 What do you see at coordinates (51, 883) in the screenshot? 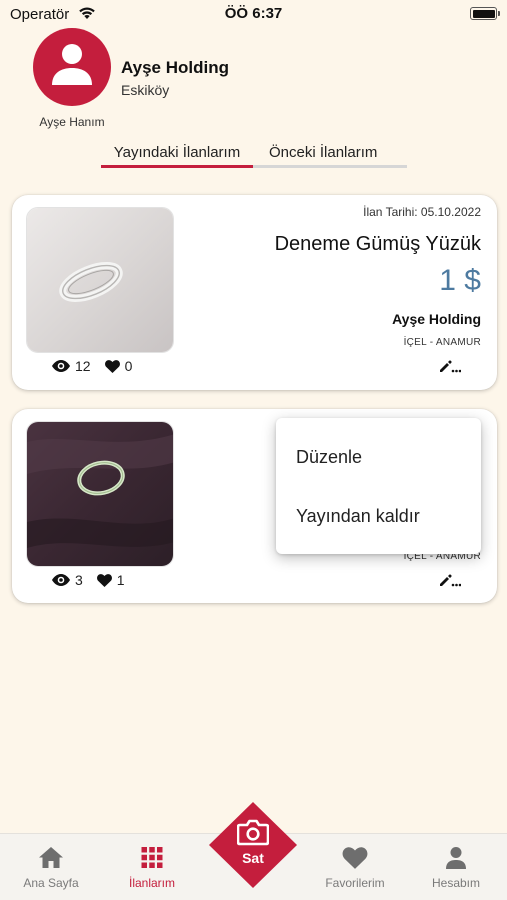
I see `nav-label-home: Ana Sayfa` at bounding box center [51, 883].